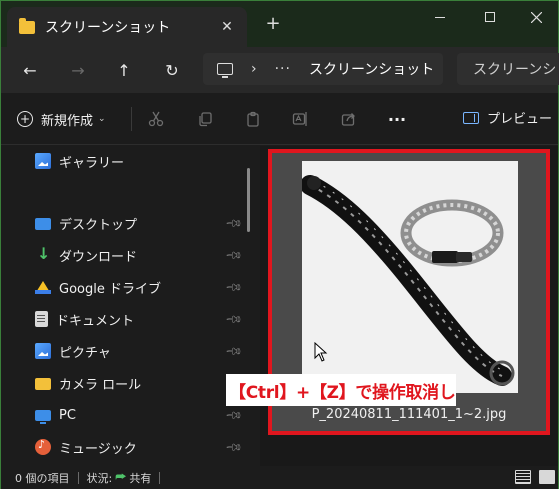  What do you see at coordinates (43, 161) in the screenshot?
I see `gallery-icon` at bounding box center [43, 161].